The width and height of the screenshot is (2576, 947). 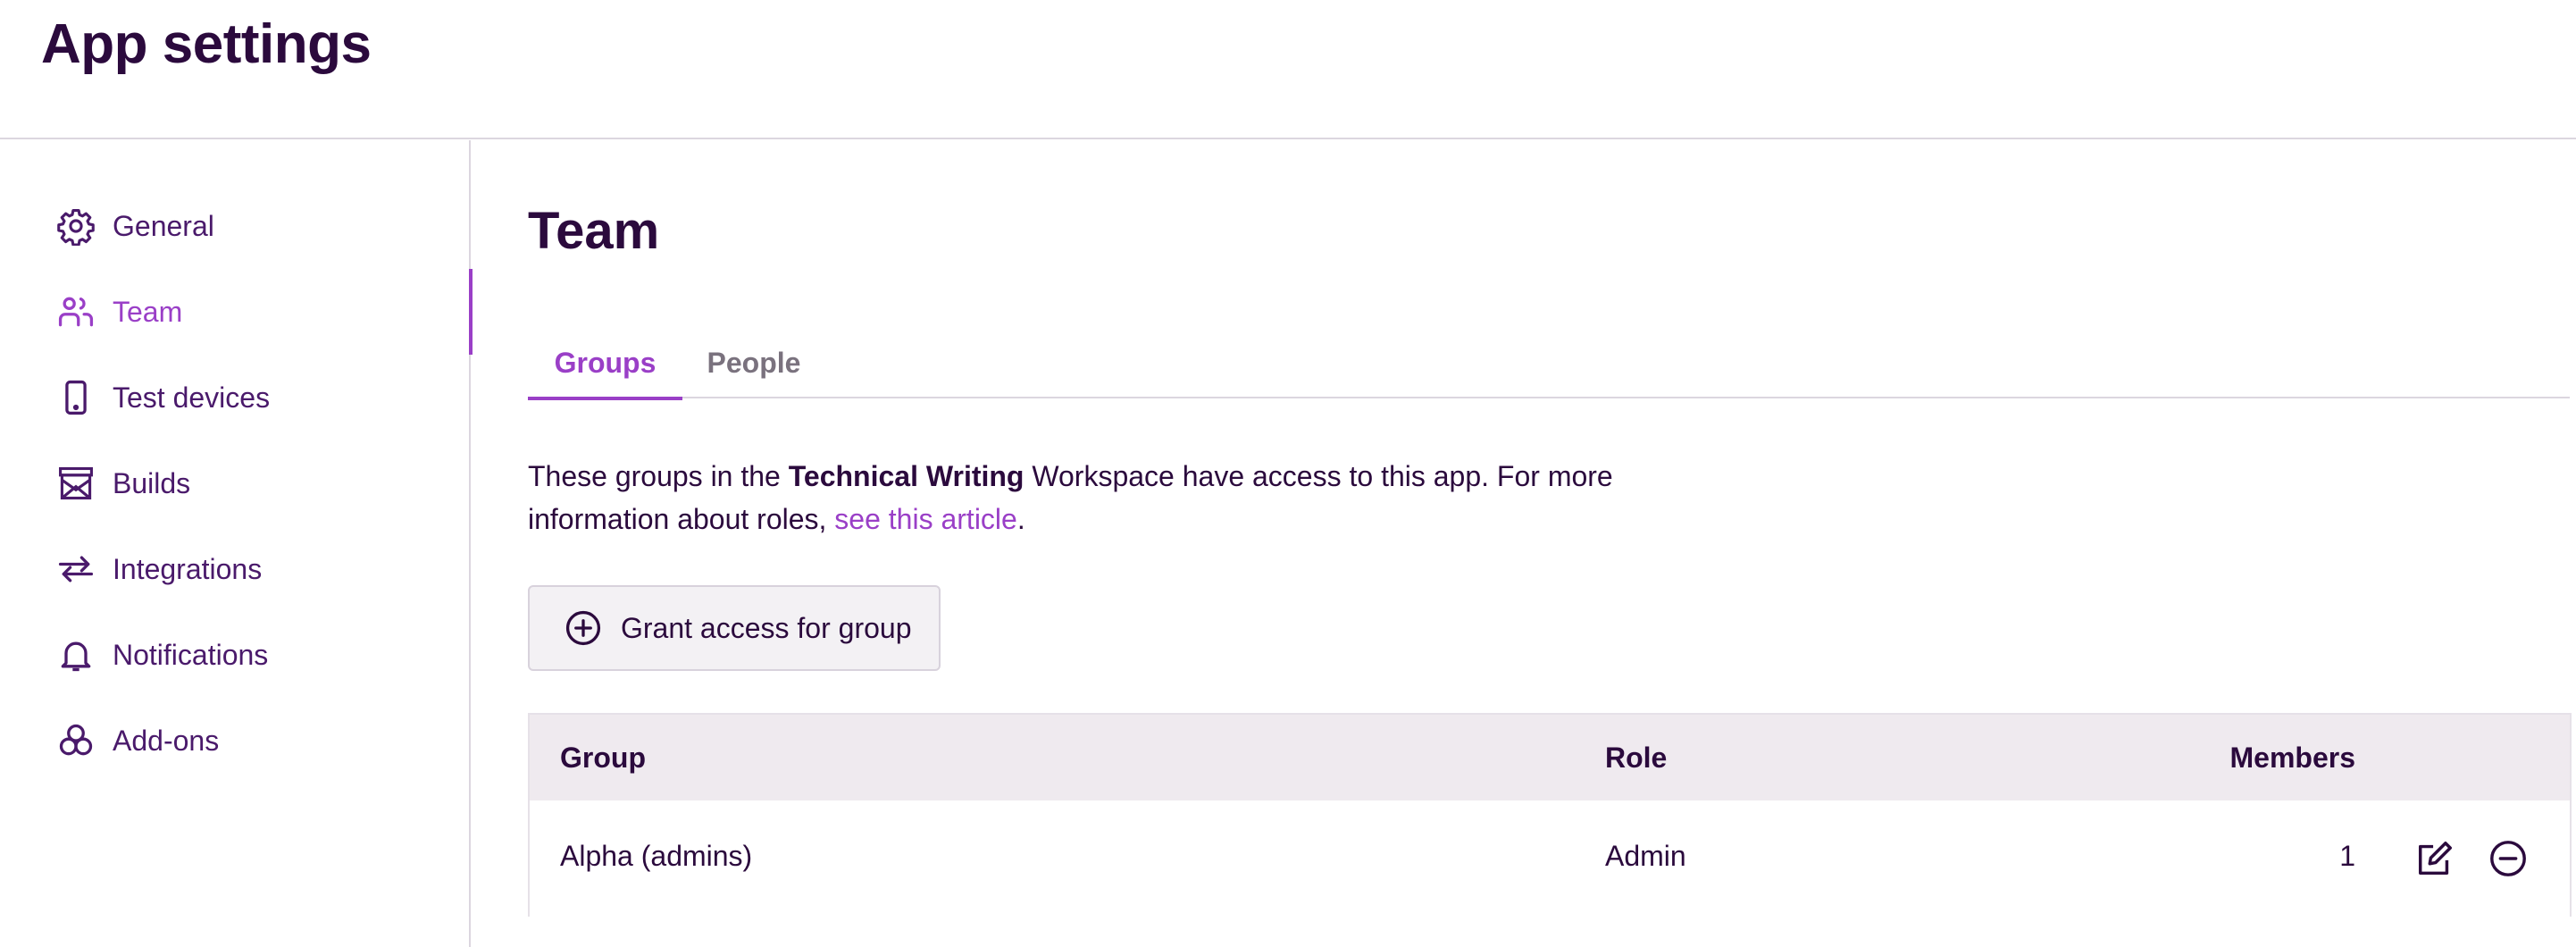 What do you see at coordinates (2435, 858) in the screenshot?
I see `edit-icon` at bounding box center [2435, 858].